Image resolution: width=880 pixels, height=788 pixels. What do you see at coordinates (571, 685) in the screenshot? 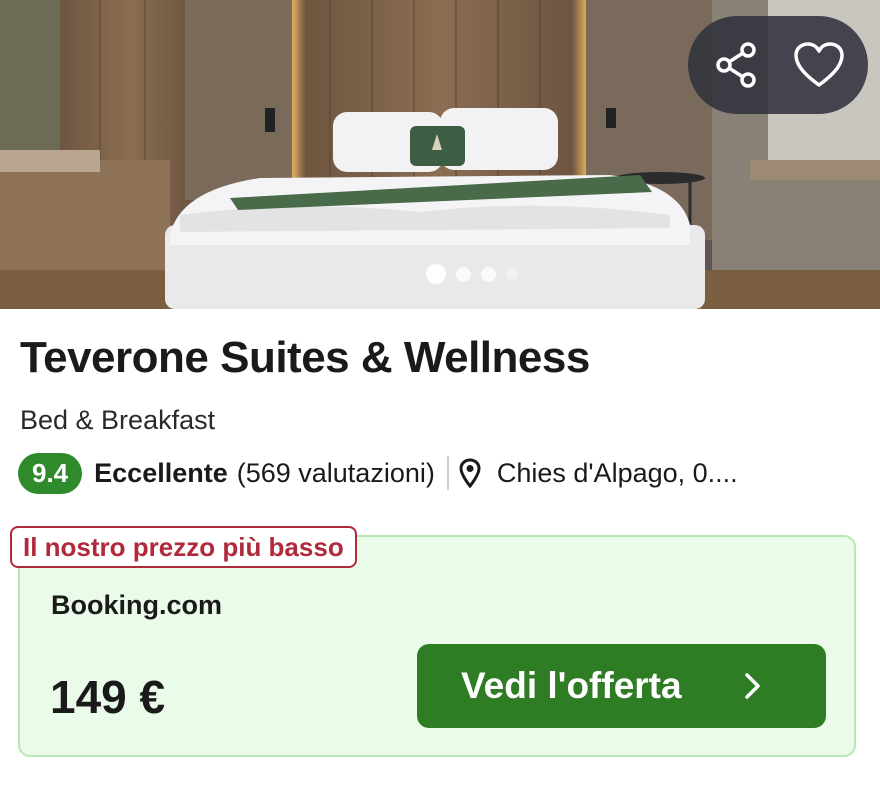
I see `view-offer-label: Vedi l'offerta` at bounding box center [571, 685].